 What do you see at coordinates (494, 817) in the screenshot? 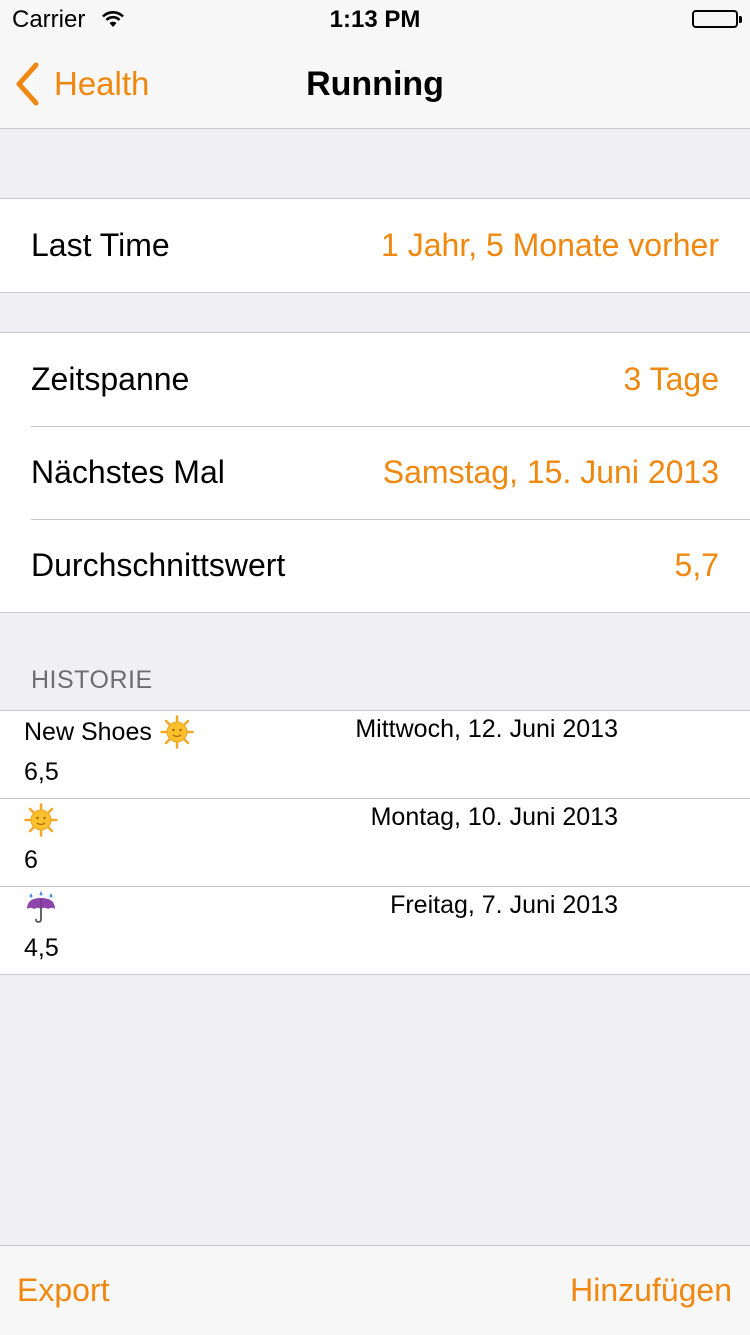
I see `history-item-date: Montag, 10. Juni 2013` at bounding box center [494, 817].